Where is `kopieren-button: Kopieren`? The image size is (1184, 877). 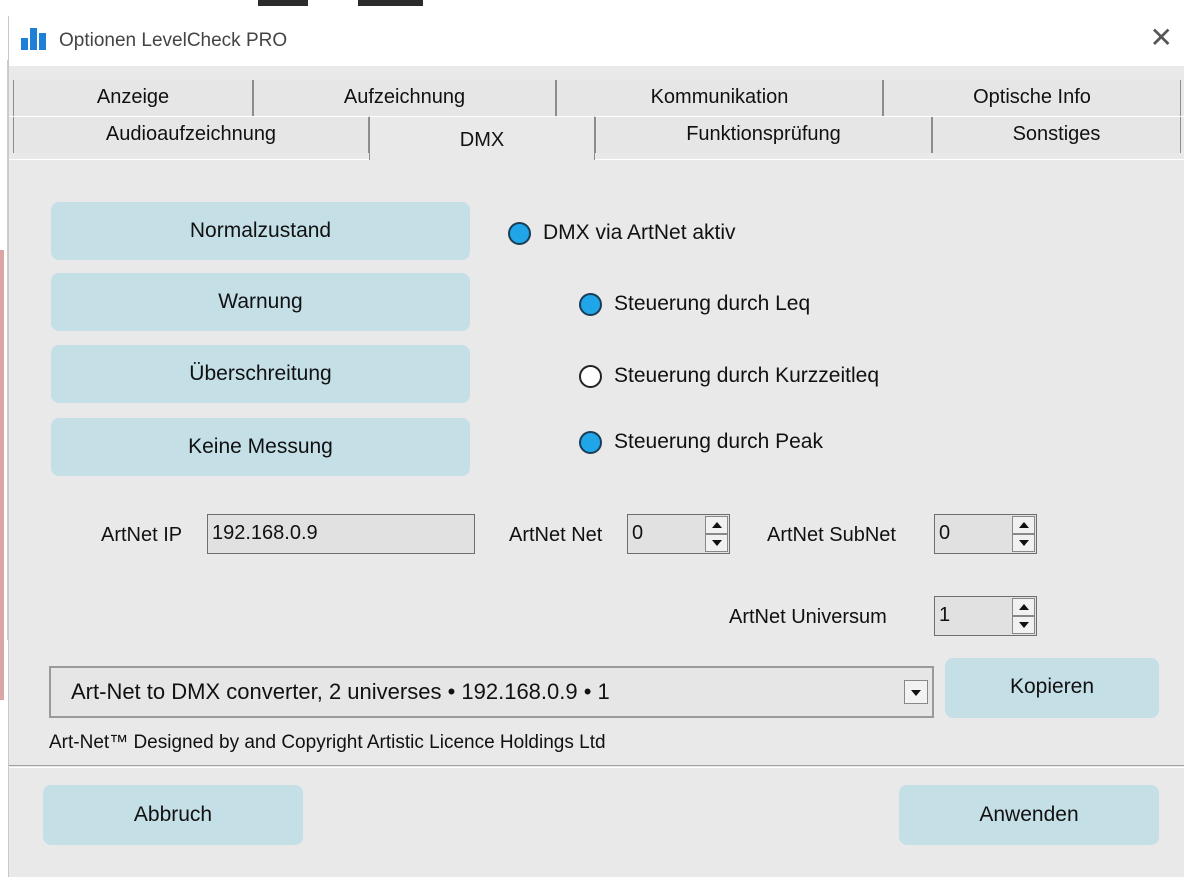 kopieren-button: Kopieren is located at coordinates (1052, 688).